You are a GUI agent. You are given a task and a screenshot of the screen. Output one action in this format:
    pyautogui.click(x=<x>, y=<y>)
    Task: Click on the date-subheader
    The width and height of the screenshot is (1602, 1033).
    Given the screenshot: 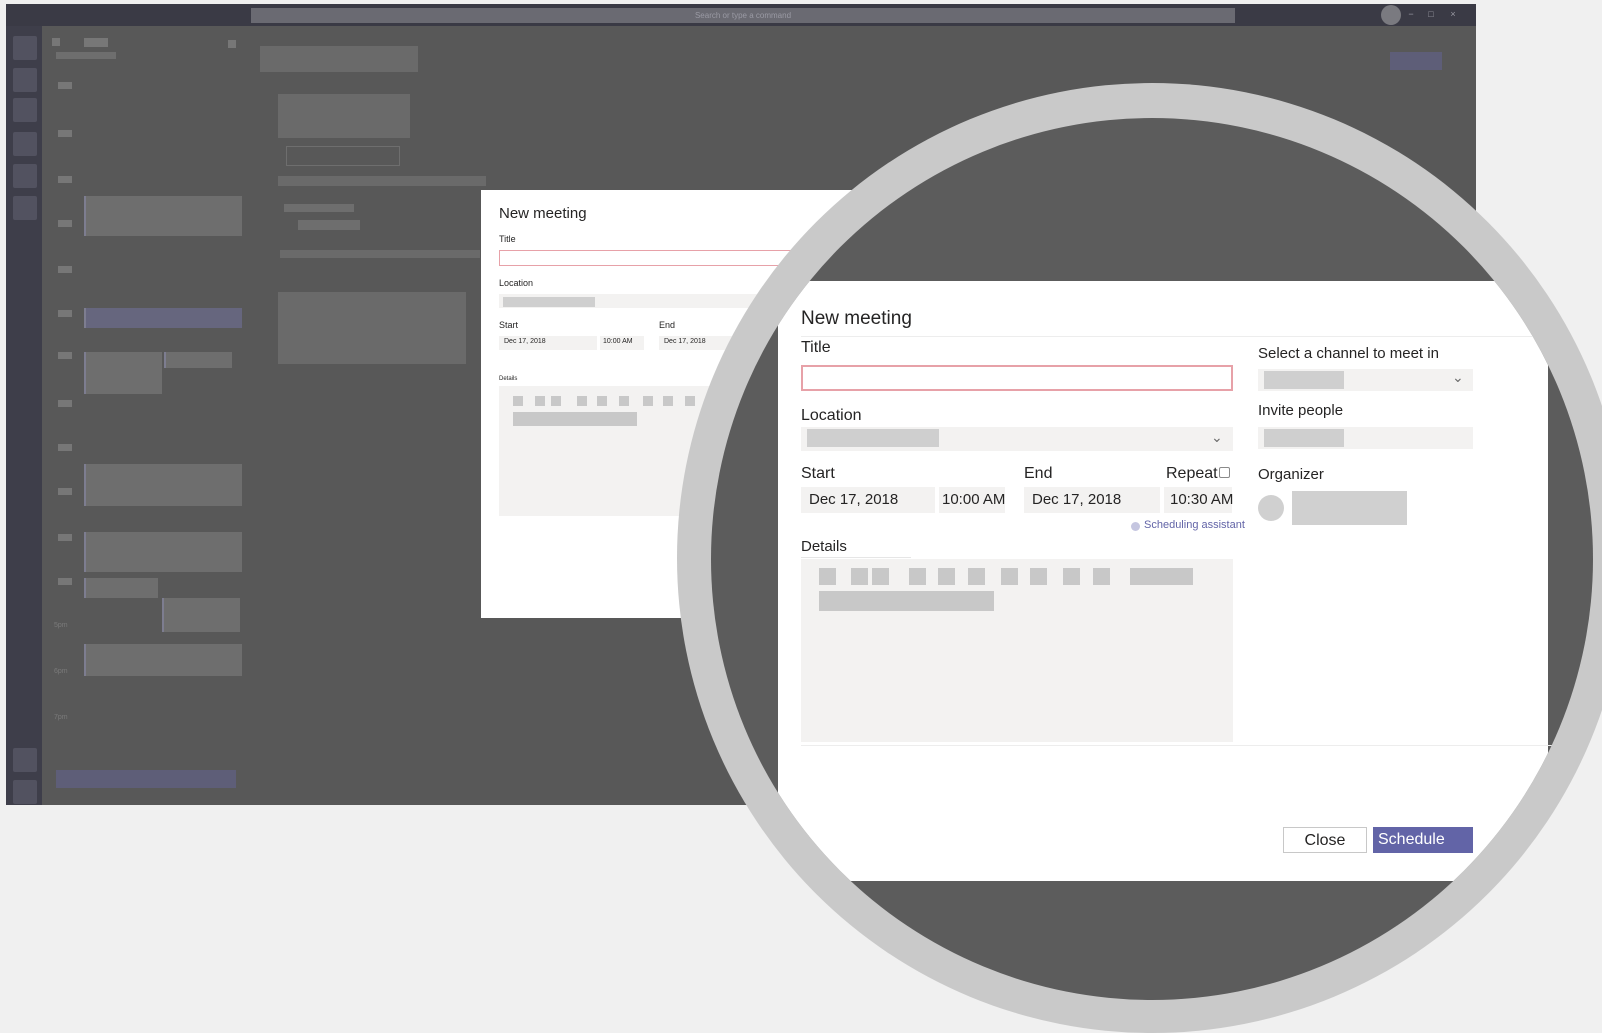 What is the action you would take?
    pyautogui.click(x=86, y=55)
    